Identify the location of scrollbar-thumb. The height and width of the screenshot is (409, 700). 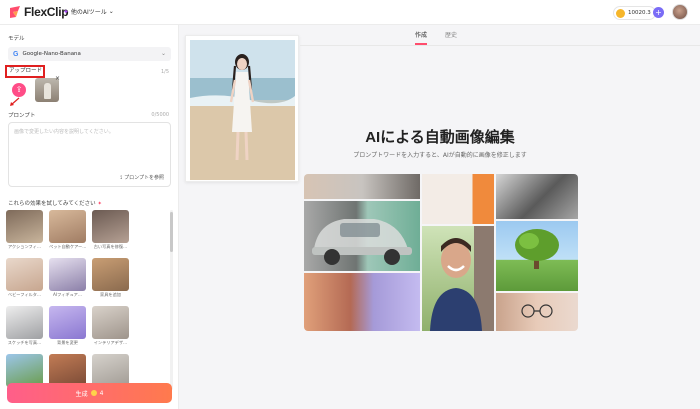
(171, 232).